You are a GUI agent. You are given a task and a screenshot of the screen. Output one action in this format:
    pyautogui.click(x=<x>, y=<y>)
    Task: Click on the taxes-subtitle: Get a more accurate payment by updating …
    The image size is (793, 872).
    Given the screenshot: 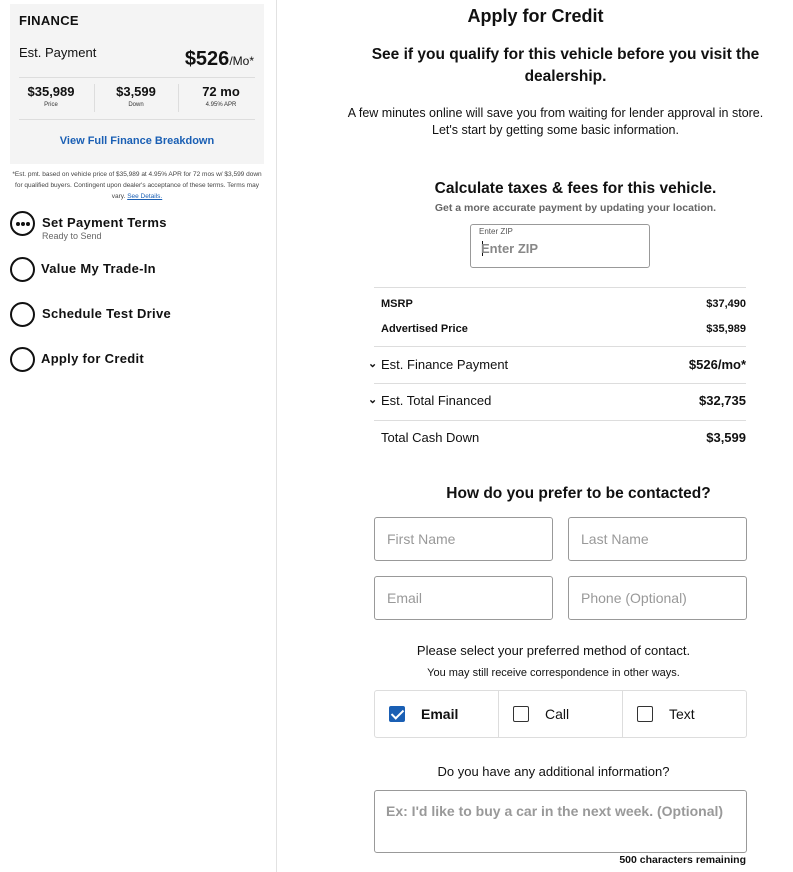 What is the action you would take?
    pyautogui.click(x=575, y=208)
    